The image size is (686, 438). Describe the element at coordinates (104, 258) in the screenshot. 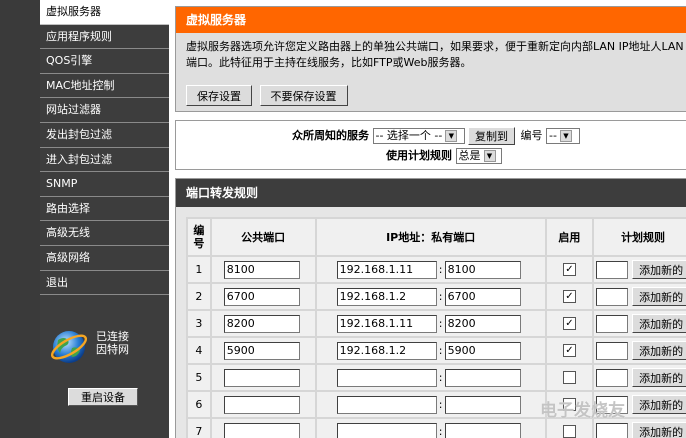

I see `sidebar-item-adv-network: 高级网络` at that location.